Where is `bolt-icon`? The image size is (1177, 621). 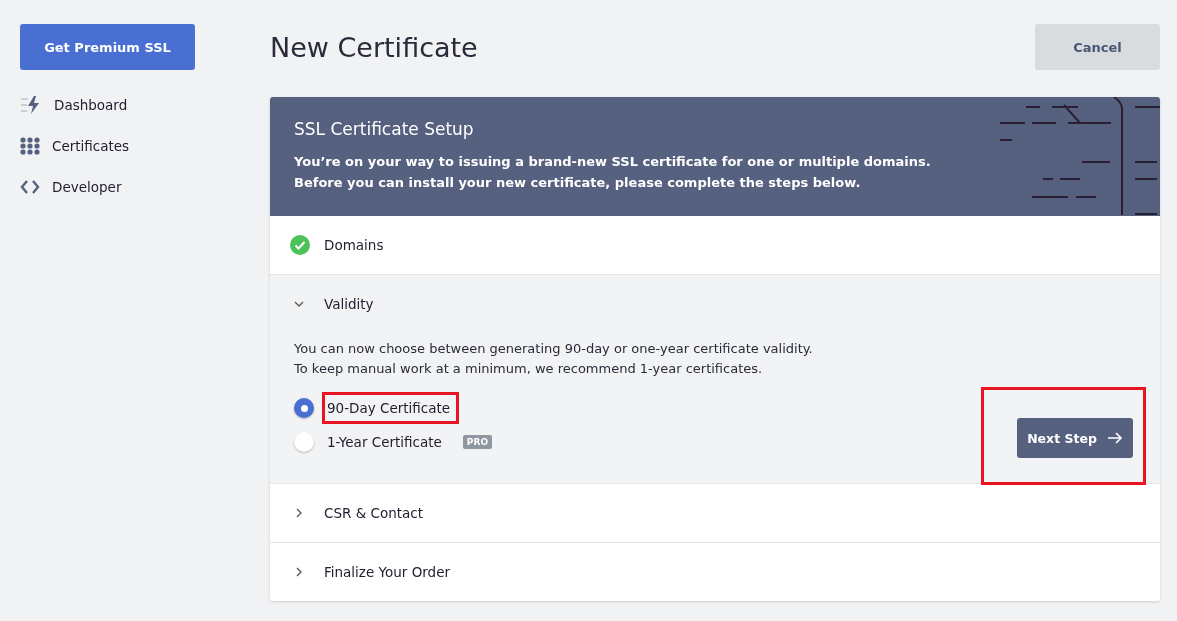 bolt-icon is located at coordinates (31, 104).